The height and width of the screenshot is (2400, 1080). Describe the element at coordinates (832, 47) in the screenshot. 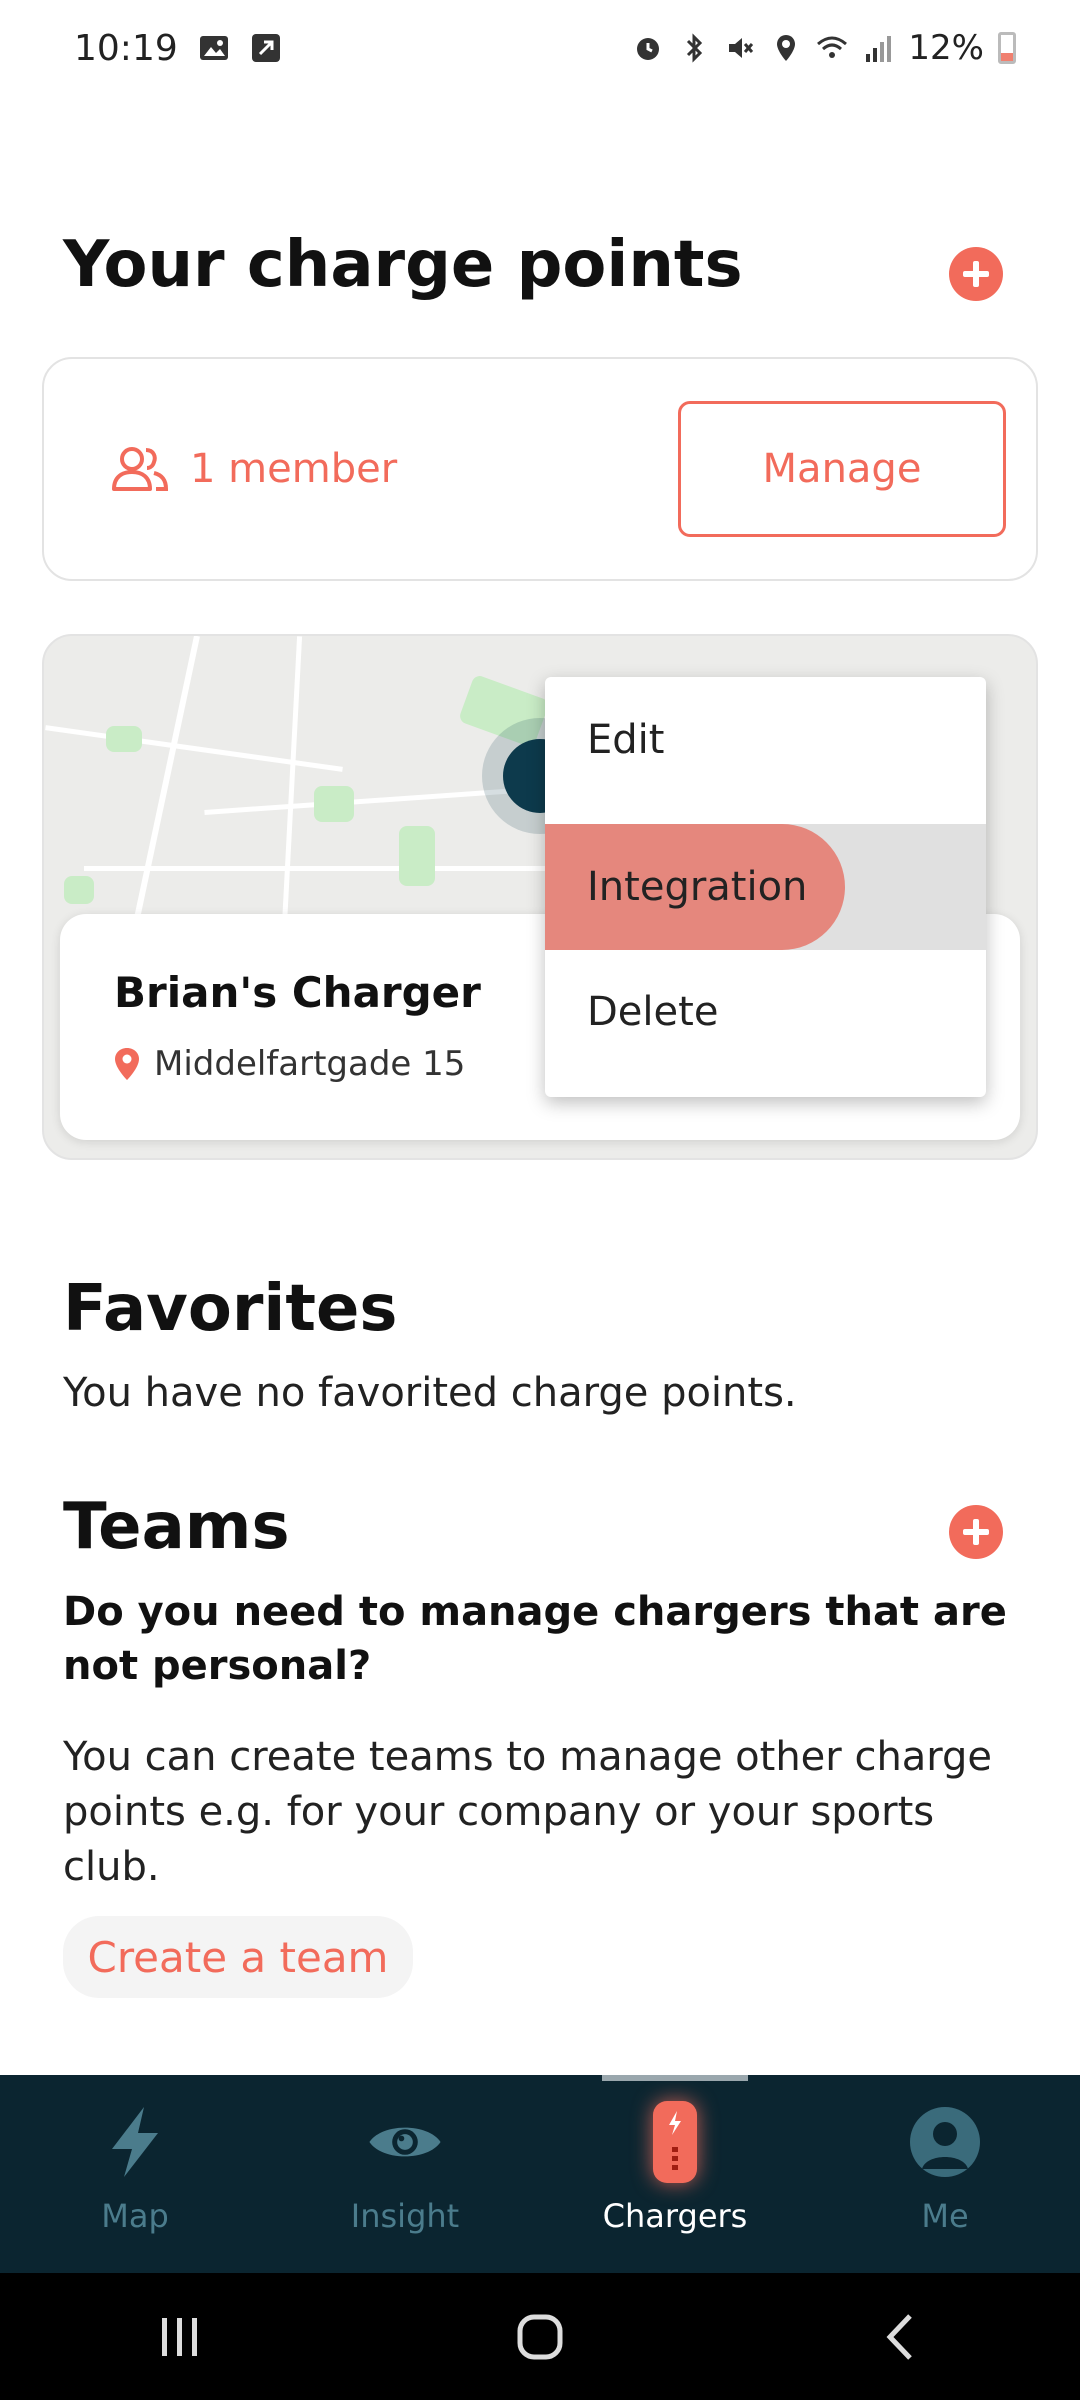

I see `wifi-icon` at that location.